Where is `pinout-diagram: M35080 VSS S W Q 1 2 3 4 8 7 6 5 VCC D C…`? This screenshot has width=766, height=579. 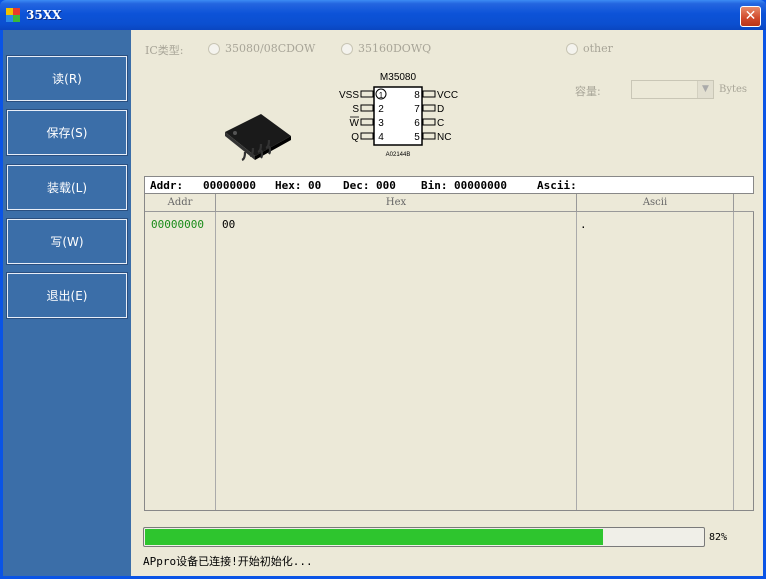
pinout-diagram: M35080 VSS S W Q 1 2 3 4 8 7 6 5 VCC D C… is located at coordinates (398, 115).